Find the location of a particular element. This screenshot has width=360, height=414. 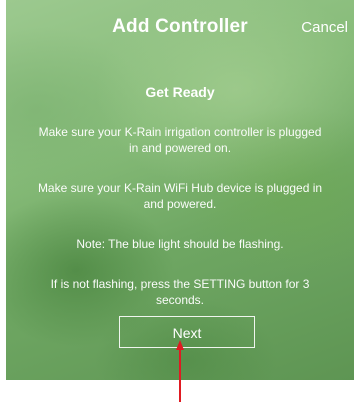

cancel-button: Cancel is located at coordinates (324, 27).